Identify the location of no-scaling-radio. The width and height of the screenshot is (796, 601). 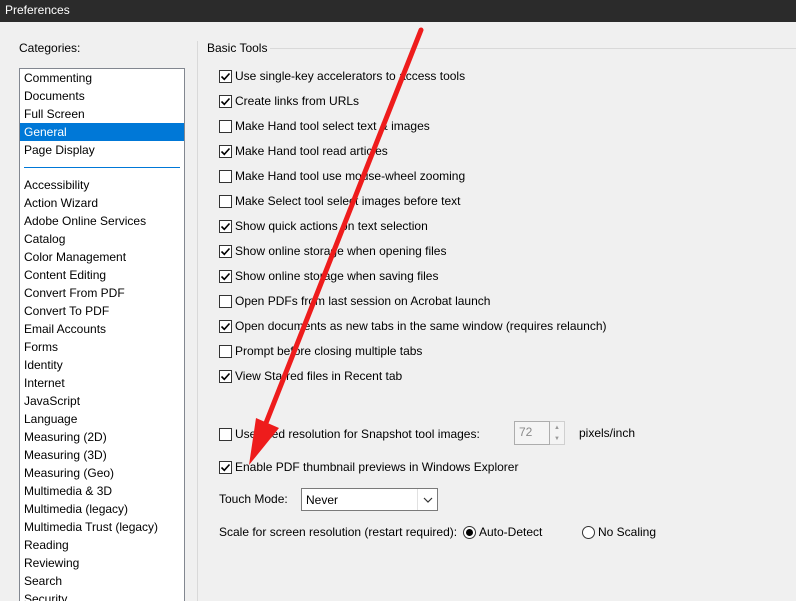
(588, 532).